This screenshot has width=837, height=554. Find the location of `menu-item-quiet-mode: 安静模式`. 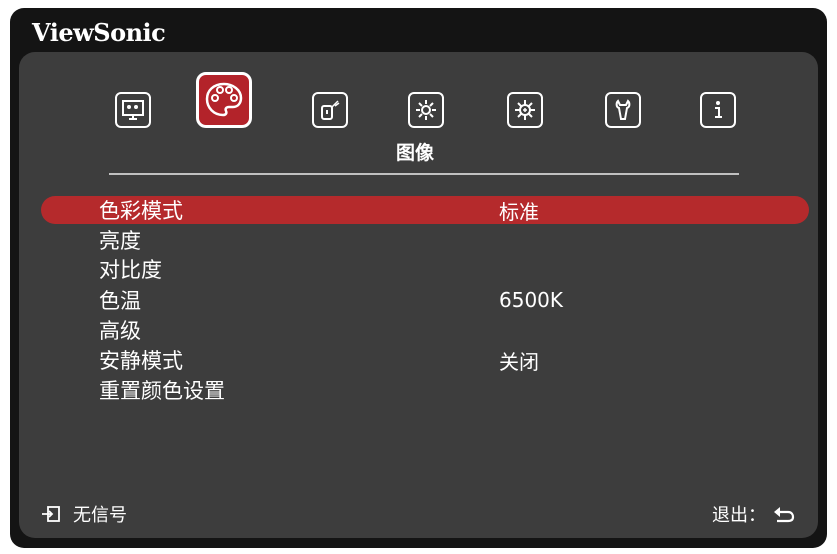

menu-item-quiet-mode: 安静模式 is located at coordinates (141, 360).